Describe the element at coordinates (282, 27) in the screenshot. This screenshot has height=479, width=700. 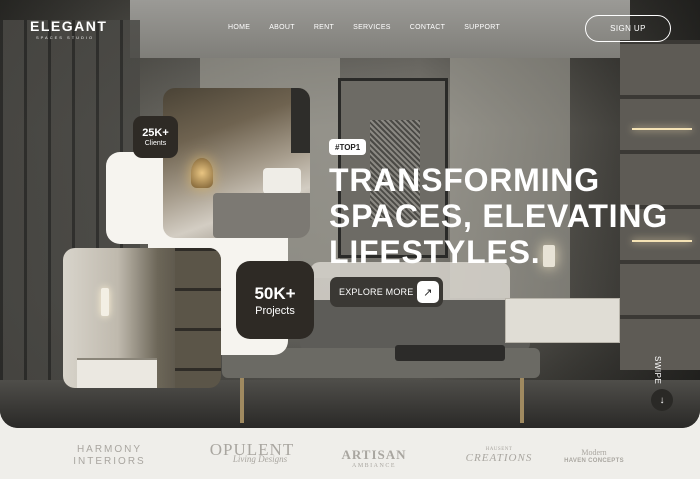
I see `nav-about: ABOUT` at that location.